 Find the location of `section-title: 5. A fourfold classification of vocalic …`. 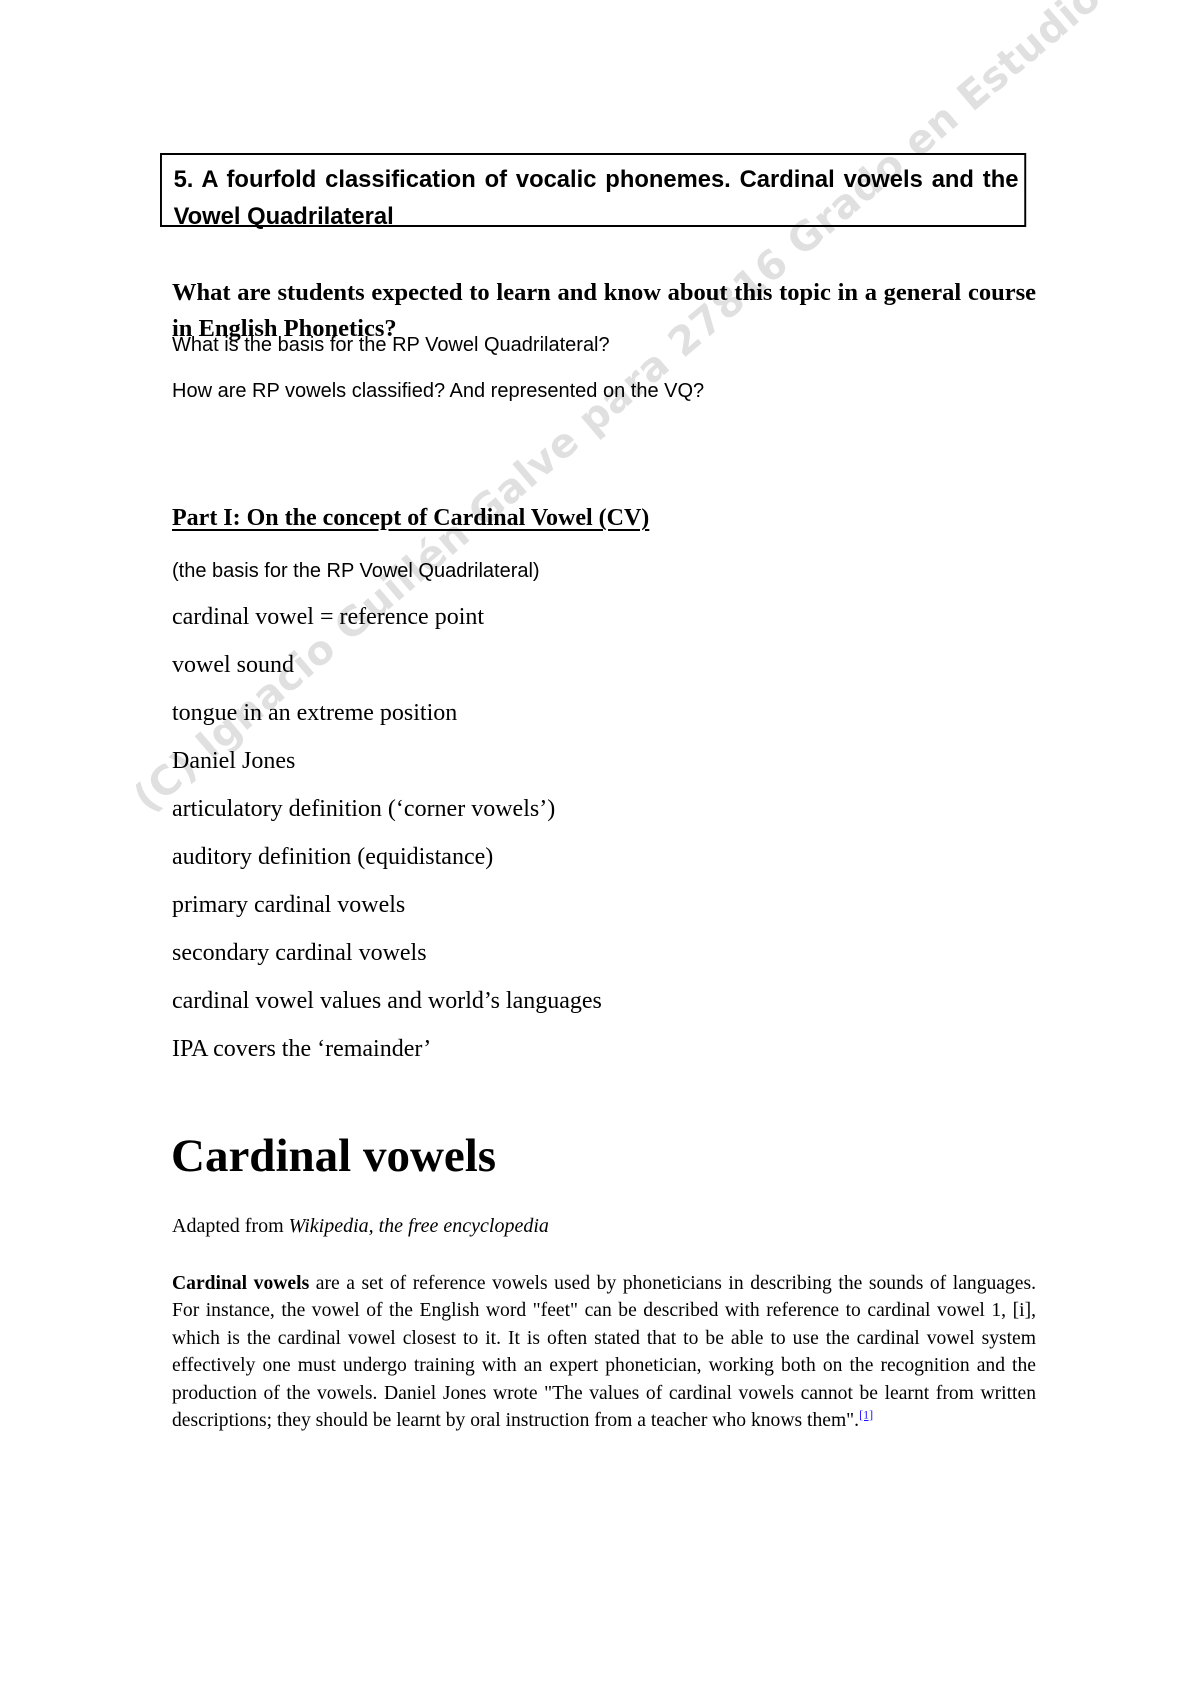

section-title: 5. A fourfold classification of vocalic … is located at coordinates (596, 198).